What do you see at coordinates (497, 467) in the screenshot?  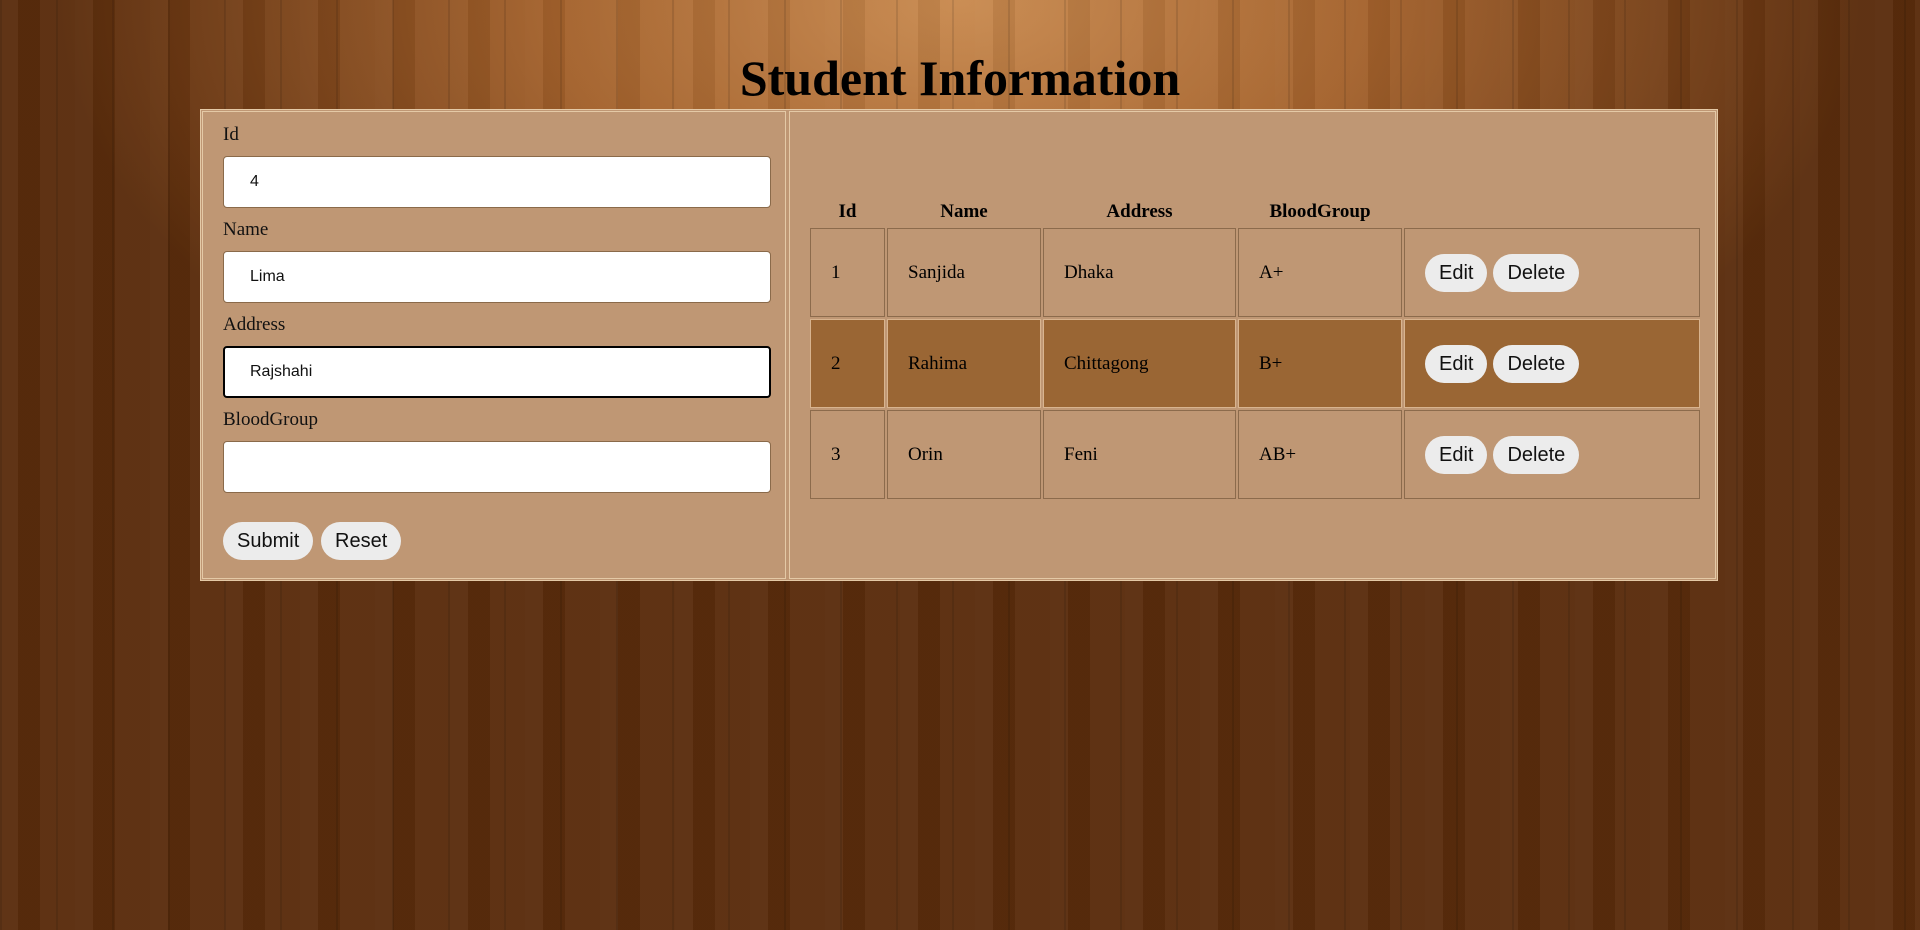 I see `bloodgroup-field` at bounding box center [497, 467].